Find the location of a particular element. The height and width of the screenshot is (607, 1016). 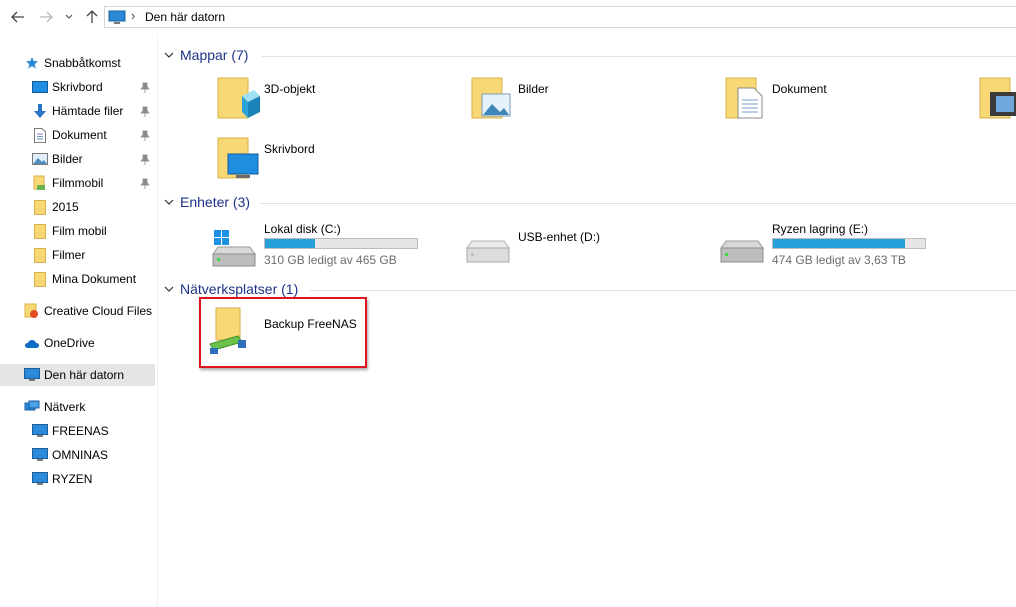

up-button is located at coordinates (92, 17).